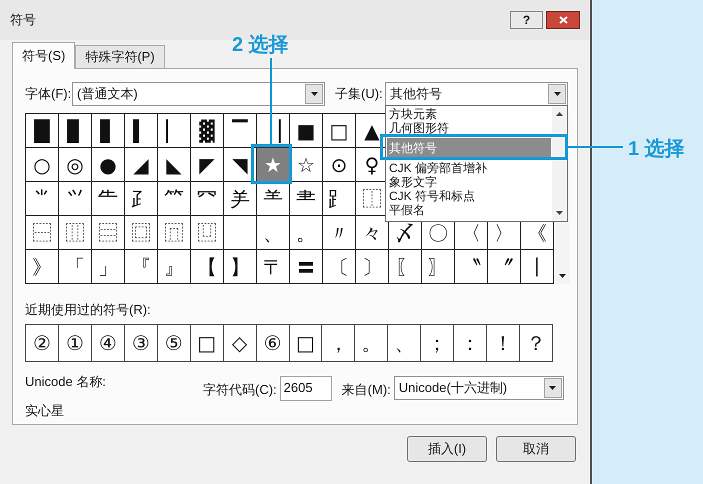  I want to click on symbol-cell: ▊, so click(75, 131).